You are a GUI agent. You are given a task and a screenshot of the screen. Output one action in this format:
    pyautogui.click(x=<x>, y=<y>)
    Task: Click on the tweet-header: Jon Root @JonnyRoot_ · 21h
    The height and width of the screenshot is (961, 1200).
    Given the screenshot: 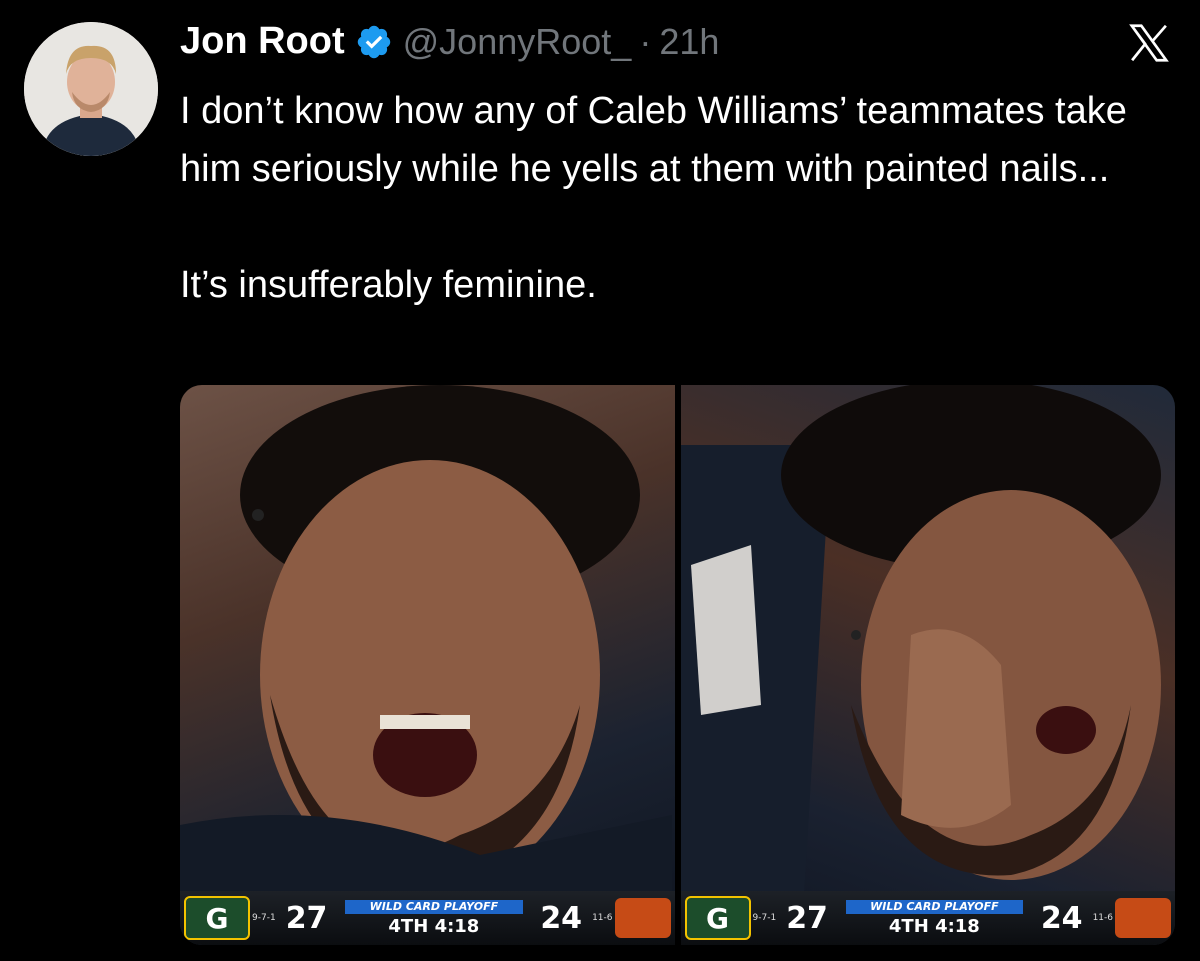 What is the action you would take?
    pyautogui.click(x=449, y=41)
    